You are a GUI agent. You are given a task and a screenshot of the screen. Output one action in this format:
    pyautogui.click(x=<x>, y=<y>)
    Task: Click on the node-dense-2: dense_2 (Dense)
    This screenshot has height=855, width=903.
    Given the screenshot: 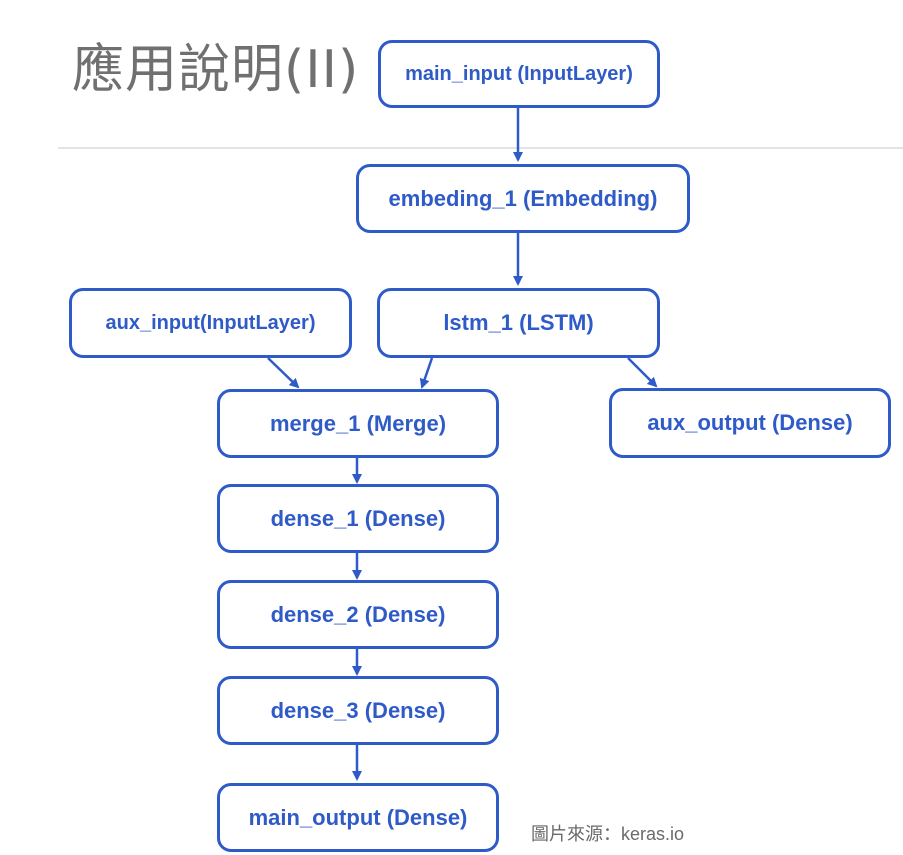 What is the action you would take?
    pyautogui.click(x=358, y=614)
    